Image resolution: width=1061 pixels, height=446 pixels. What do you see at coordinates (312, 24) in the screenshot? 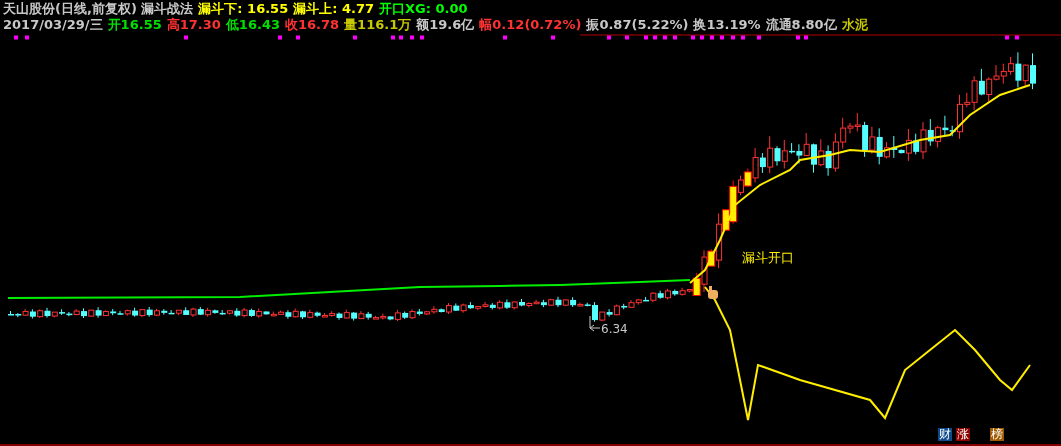
I see `quote-value: 收16.78` at bounding box center [312, 24].